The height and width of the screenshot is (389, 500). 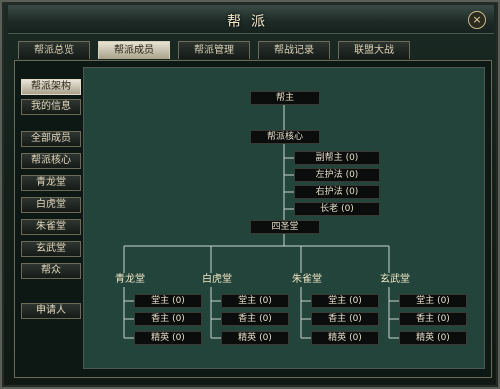 I want to click on sidebar-item-applicants: 申请人, so click(x=51, y=311).